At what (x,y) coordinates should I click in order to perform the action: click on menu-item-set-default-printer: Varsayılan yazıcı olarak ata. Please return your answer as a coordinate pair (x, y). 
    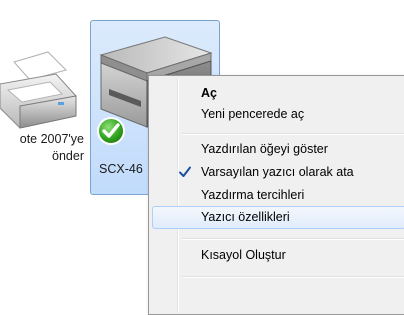
    Looking at the image, I should click on (278, 172).